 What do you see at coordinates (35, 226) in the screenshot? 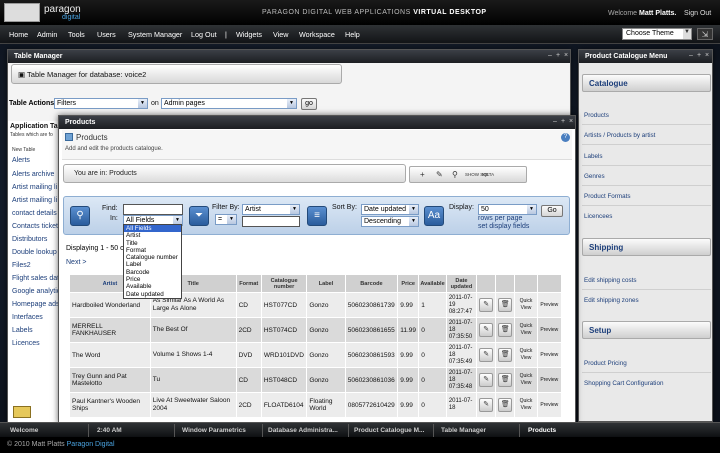
I see `list-item: Contacts ticket` at bounding box center [35, 226].